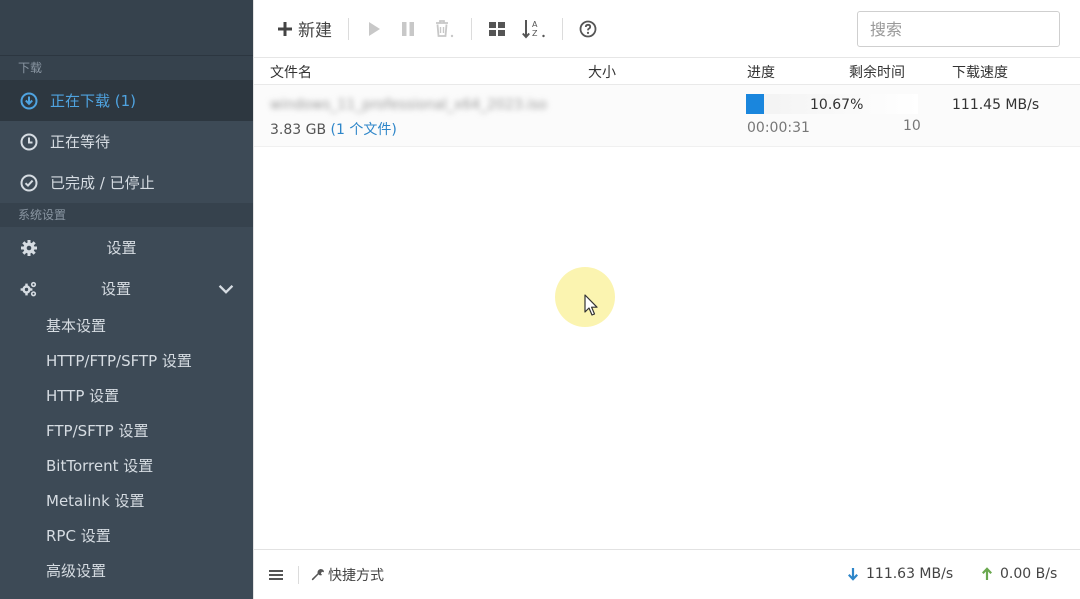 The width and height of the screenshot is (1080, 599). I want to click on sort-az-icon: AZ, so click(533, 28).